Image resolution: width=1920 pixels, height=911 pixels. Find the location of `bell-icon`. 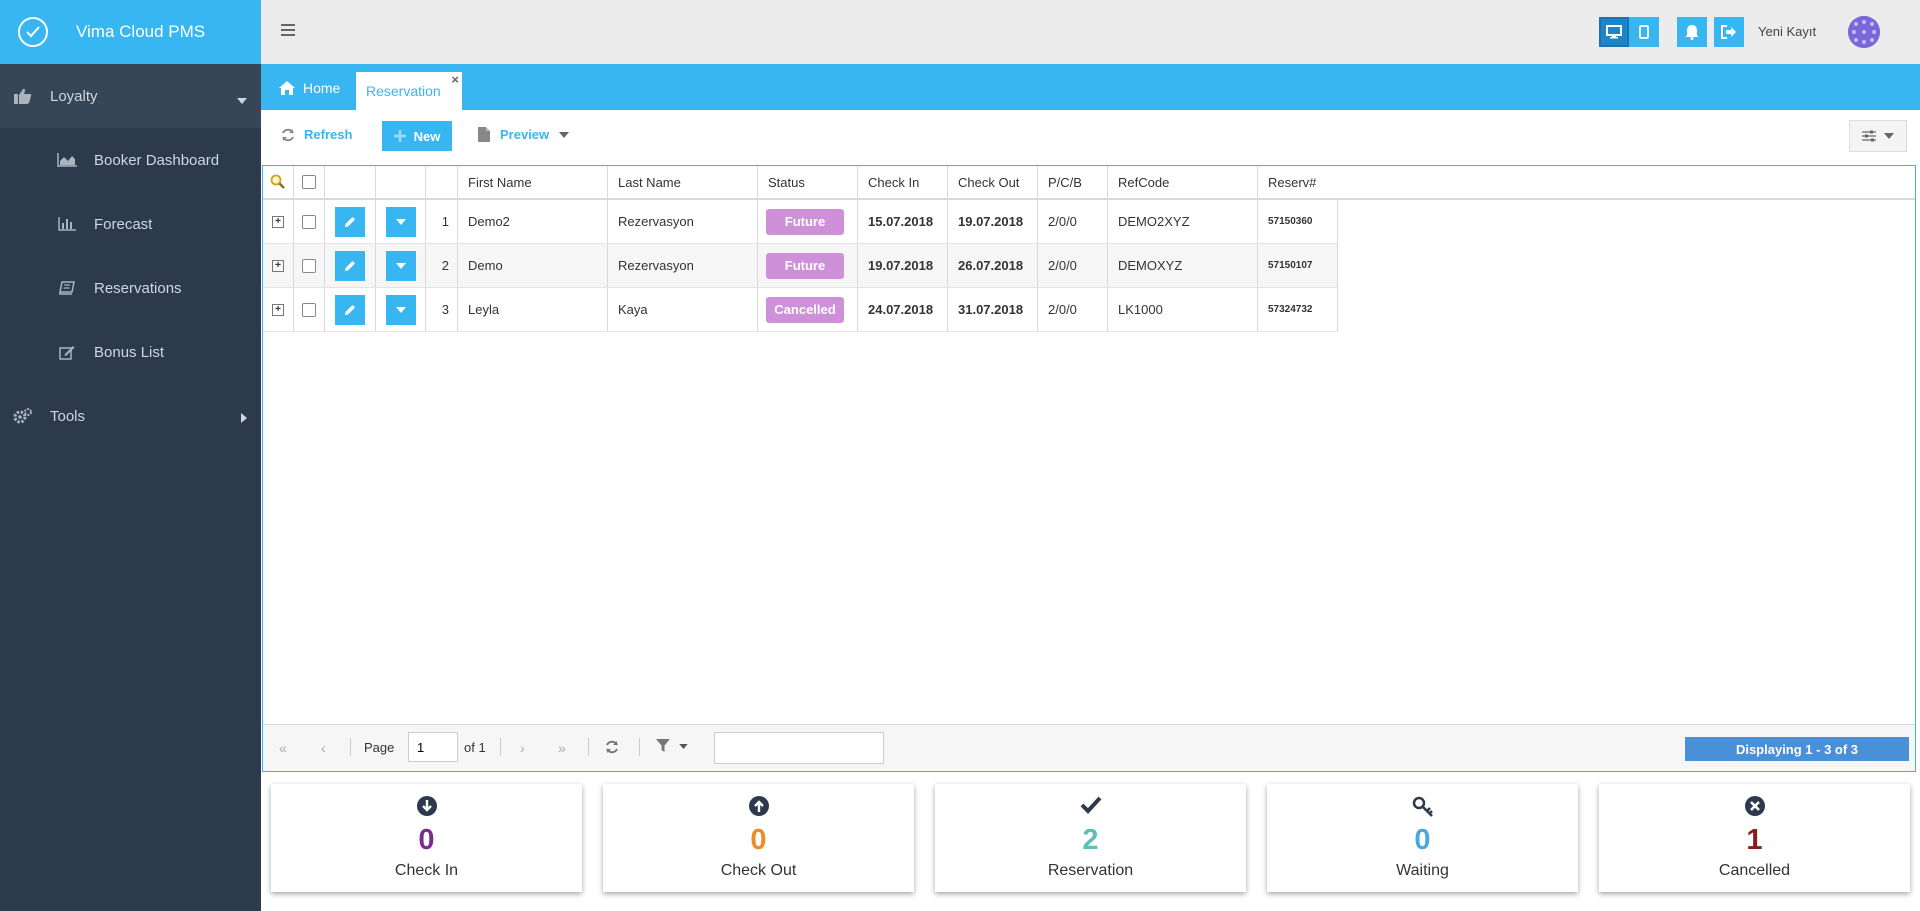

bell-icon is located at coordinates (1692, 32).